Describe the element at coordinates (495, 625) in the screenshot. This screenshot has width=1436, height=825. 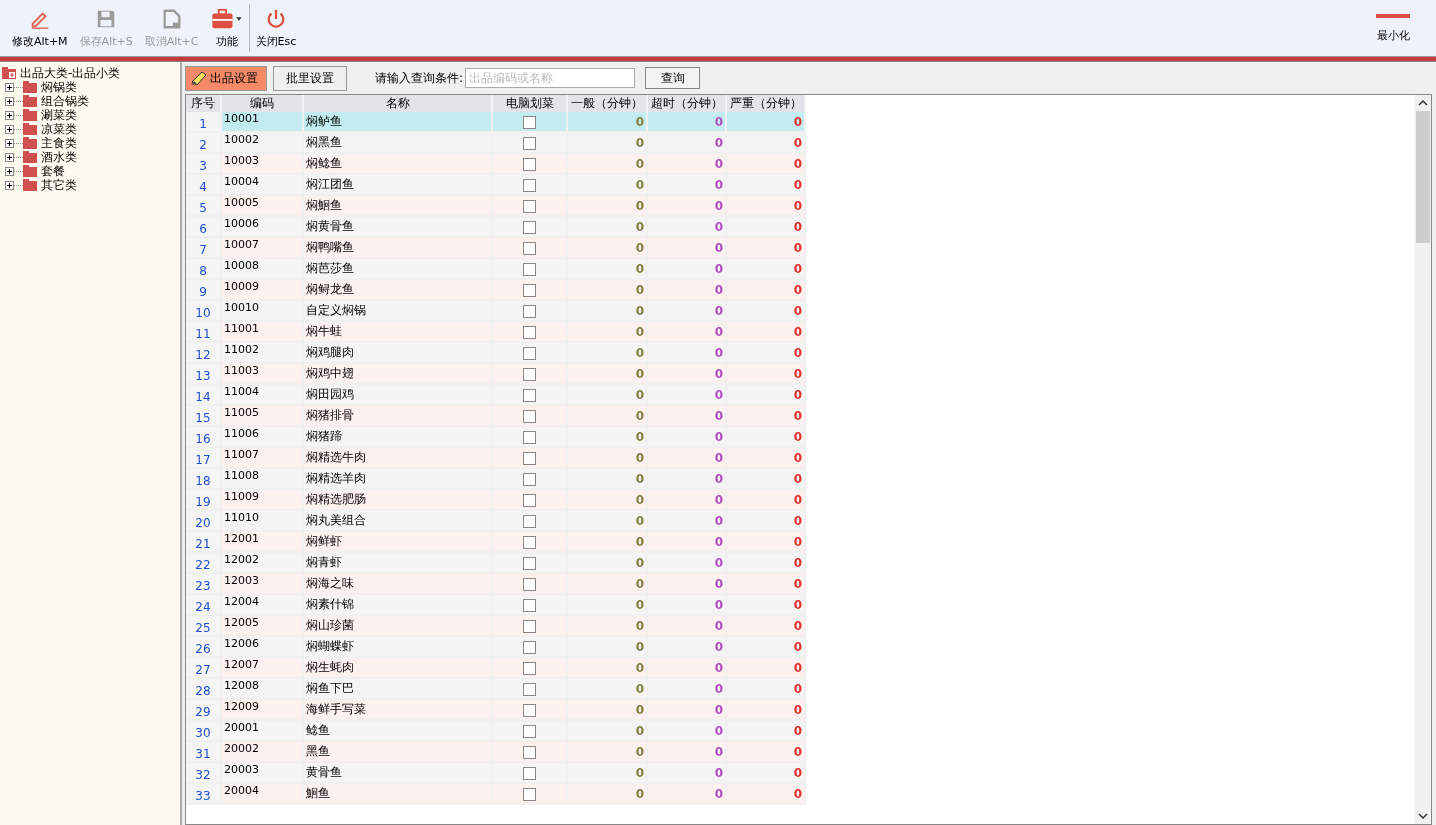
I see `table-row: 25 12005 焖山珍菌 0 0 0` at that location.